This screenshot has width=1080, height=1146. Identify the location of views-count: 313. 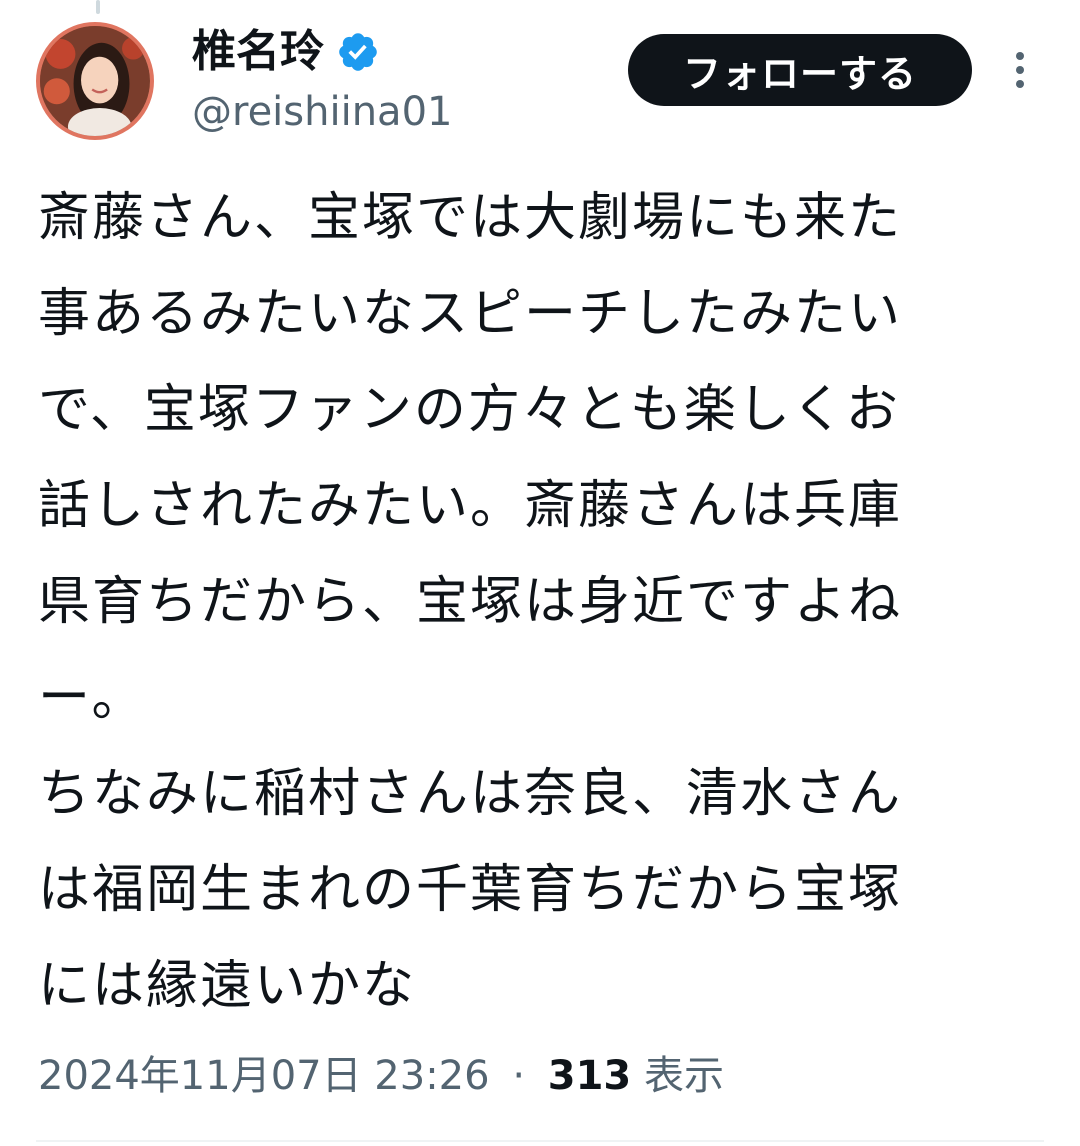
(589, 1076).